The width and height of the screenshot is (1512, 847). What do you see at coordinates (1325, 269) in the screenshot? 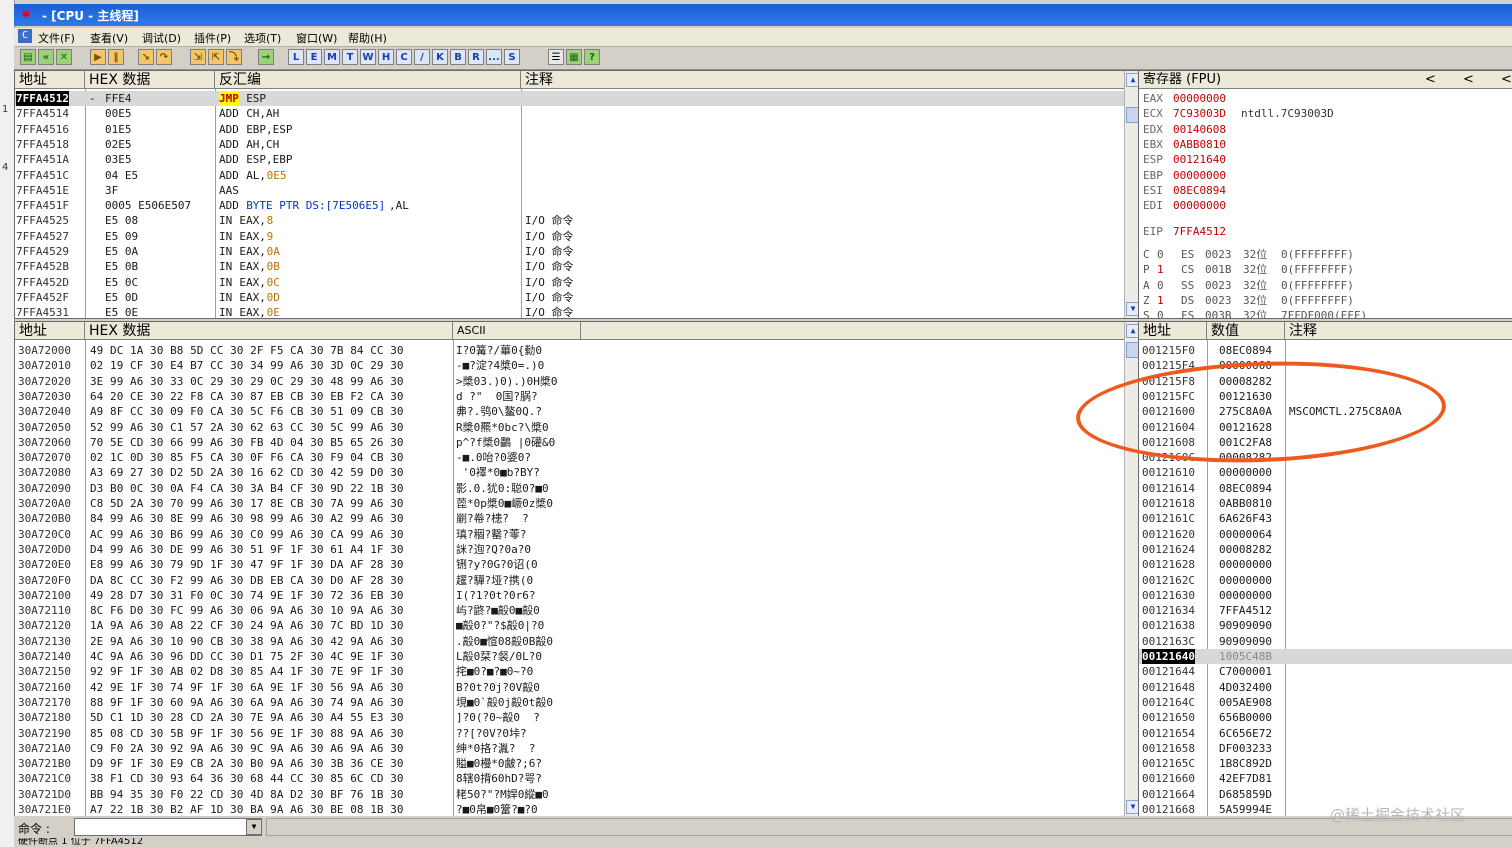
I see `flag-row: P 1 CS 001B 32位 0(FFFFFFFF)` at bounding box center [1325, 269].